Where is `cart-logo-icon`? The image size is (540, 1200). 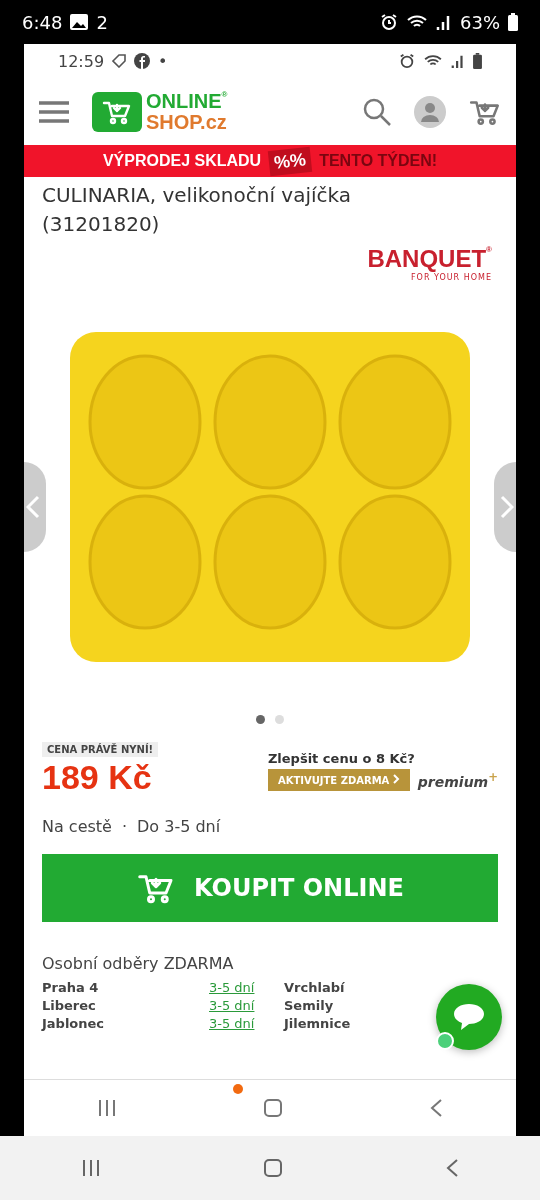
cart-logo-icon is located at coordinates (117, 111).